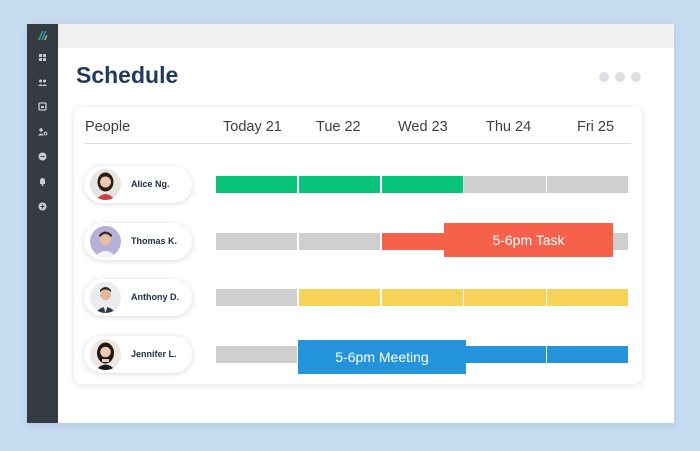 The height and width of the screenshot is (451, 700). Describe the element at coordinates (155, 297) in the screenshot. I see `person-name: Anthony D.` at that location.